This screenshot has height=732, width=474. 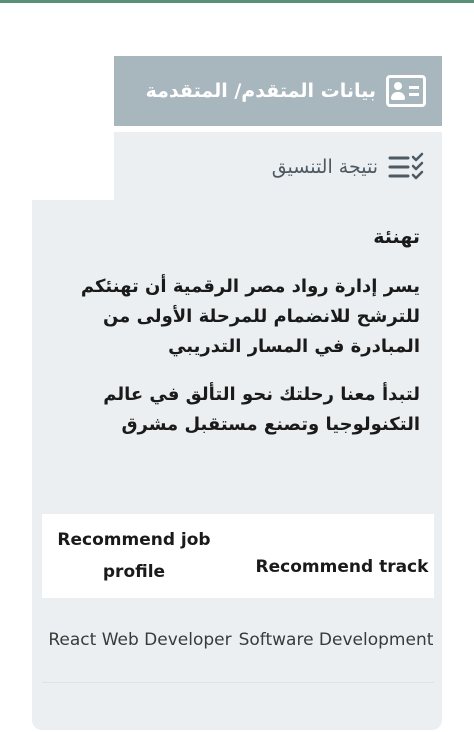 I want to click on header-job-profile: Recommend job profile, so click(x=134, y=556).